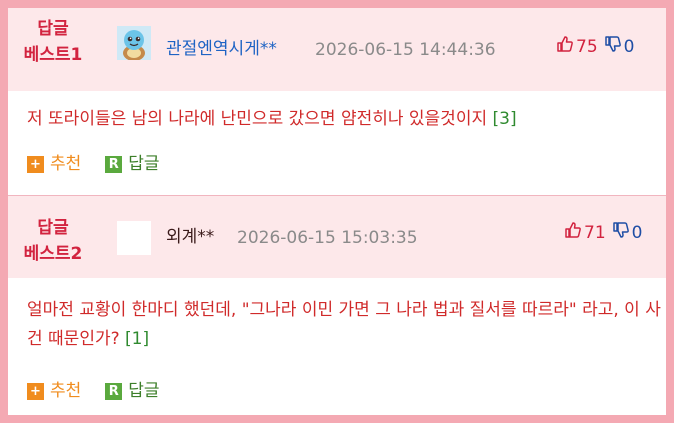  What do you see at coordinates (190, 237) in the screenshot?
I see `nickname: 외계**` at bounding box center [190, 237].